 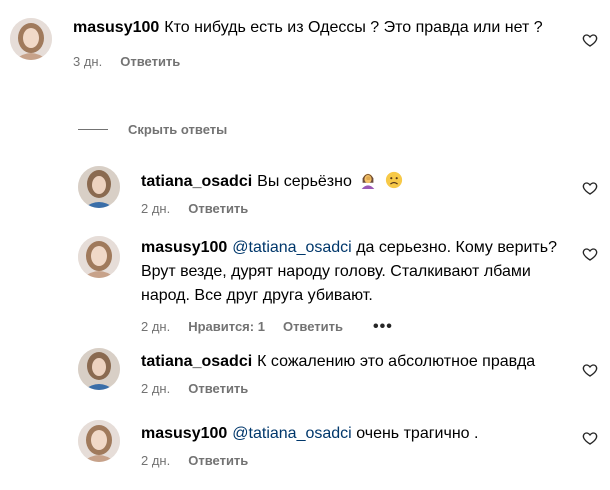 I want to click on comment-body: Вы серьёзно, so click(x=304, y=181).